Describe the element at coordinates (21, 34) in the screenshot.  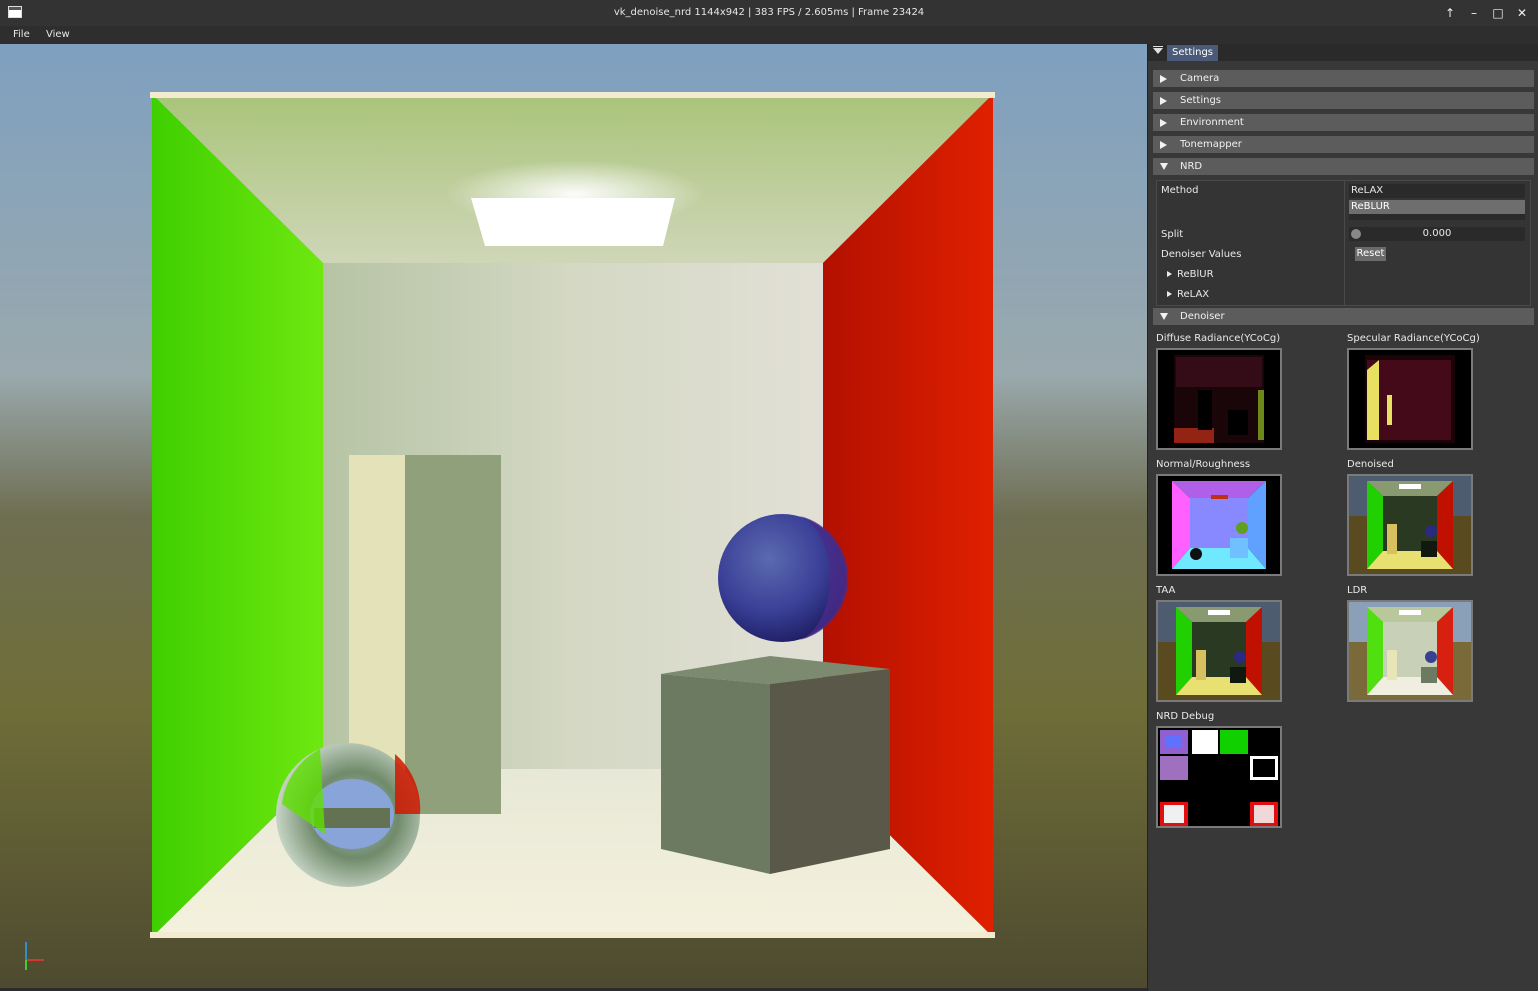
I see `menu-file: File` at that location.